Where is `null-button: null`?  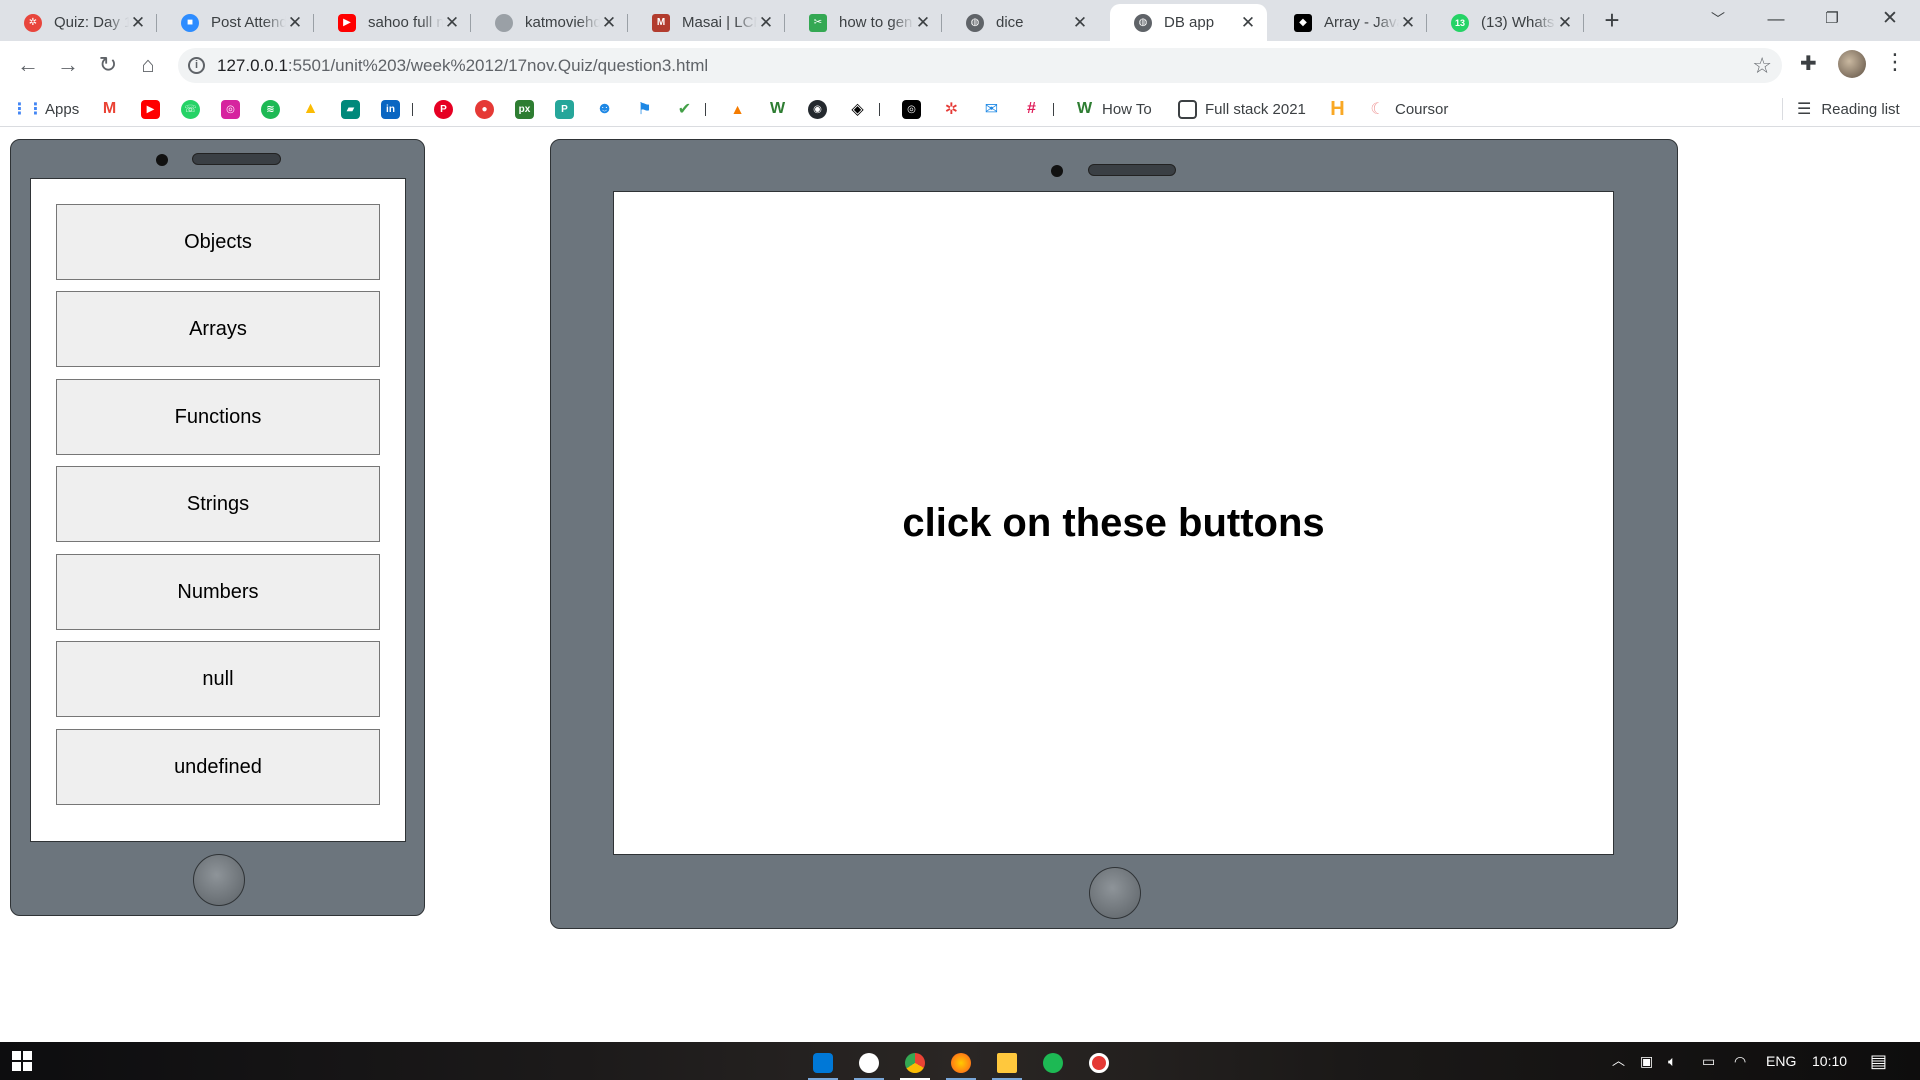
null-button: null is located at coordinates (218, 679).